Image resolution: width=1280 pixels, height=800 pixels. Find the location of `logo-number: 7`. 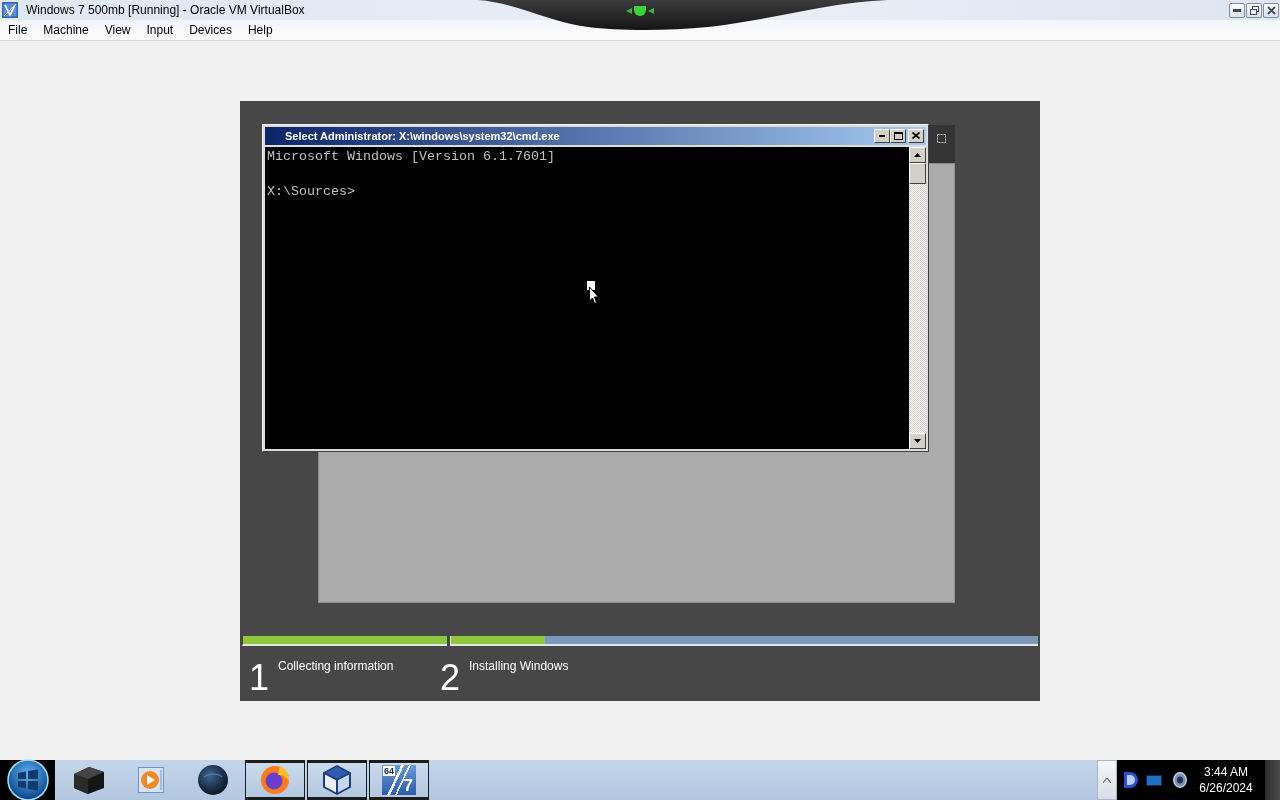

logo-number: 7 is located at coordinates (408, 786).